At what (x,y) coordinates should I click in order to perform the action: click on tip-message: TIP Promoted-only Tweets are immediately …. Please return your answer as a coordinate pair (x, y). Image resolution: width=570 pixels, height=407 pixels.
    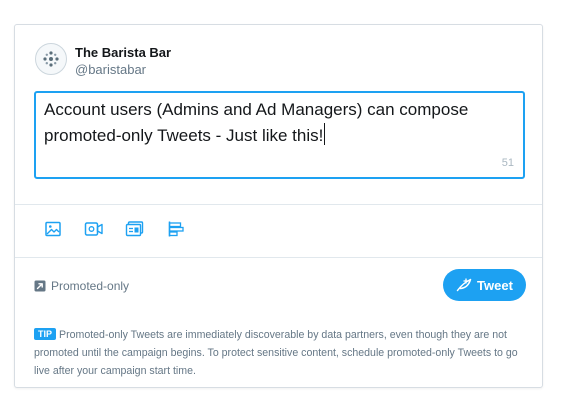
    Looking at the image, I should click on (281, 353).